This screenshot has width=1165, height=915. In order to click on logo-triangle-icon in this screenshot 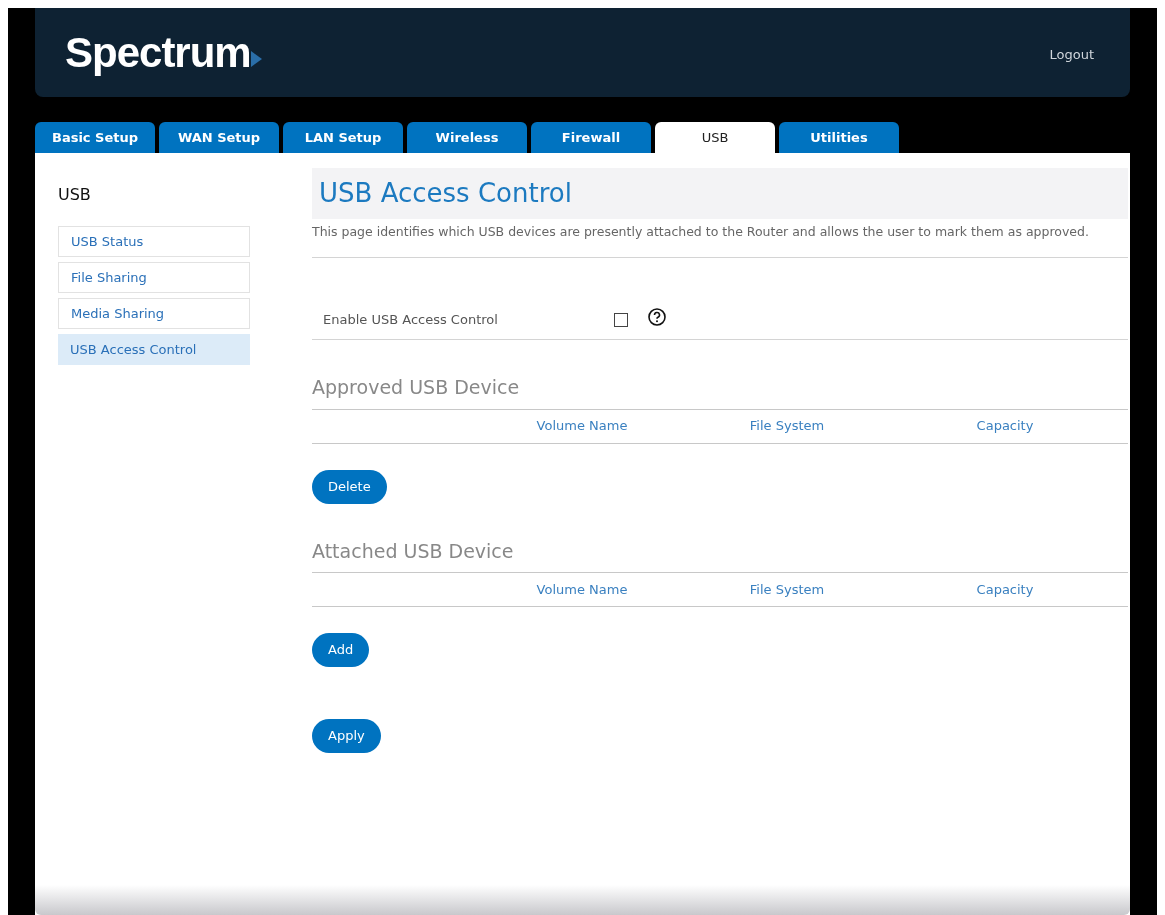, I will do `click(256, 58)`.